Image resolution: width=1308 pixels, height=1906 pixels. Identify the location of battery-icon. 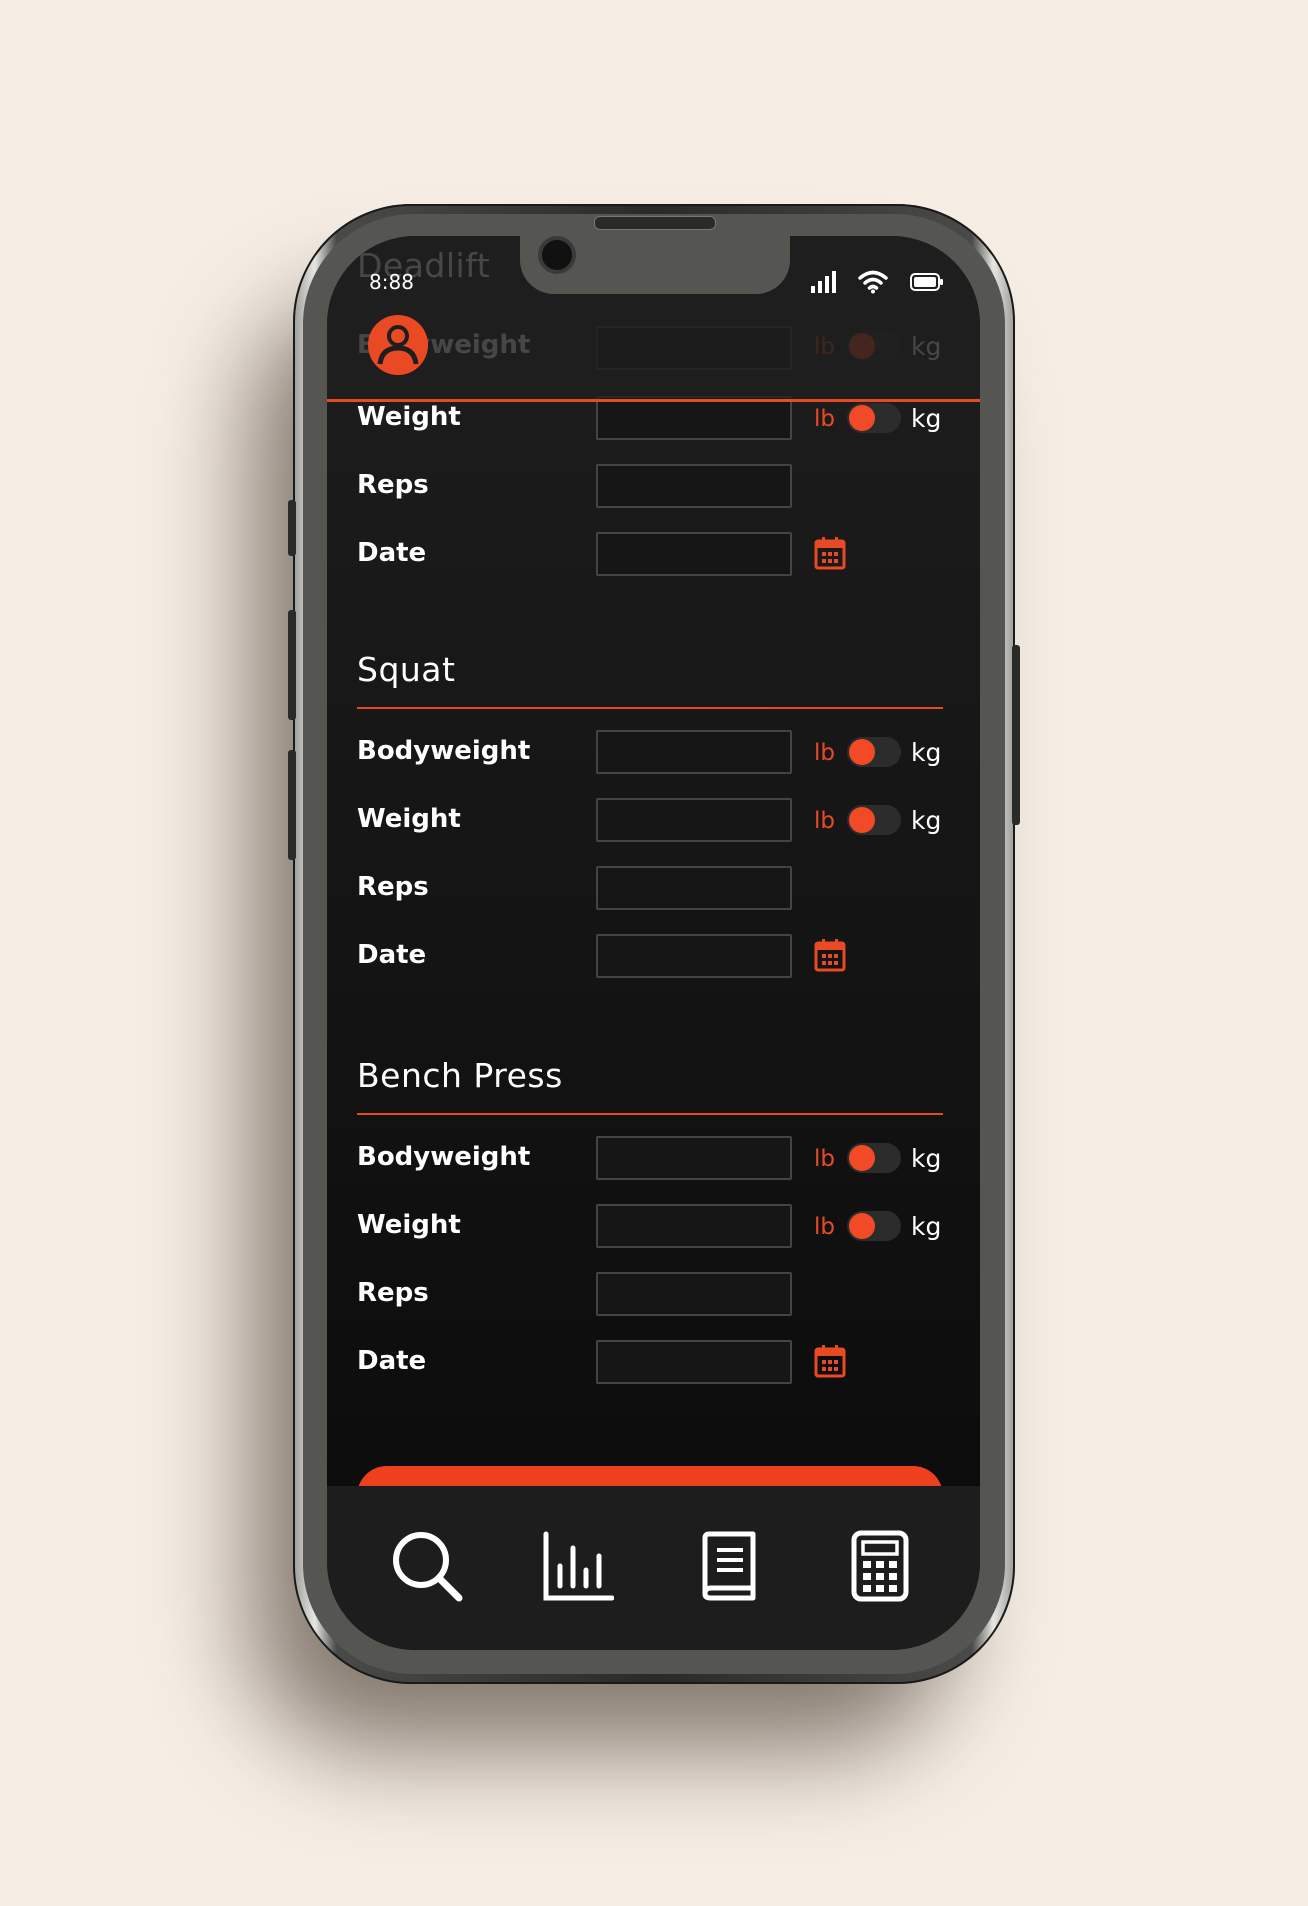
(926, 282).